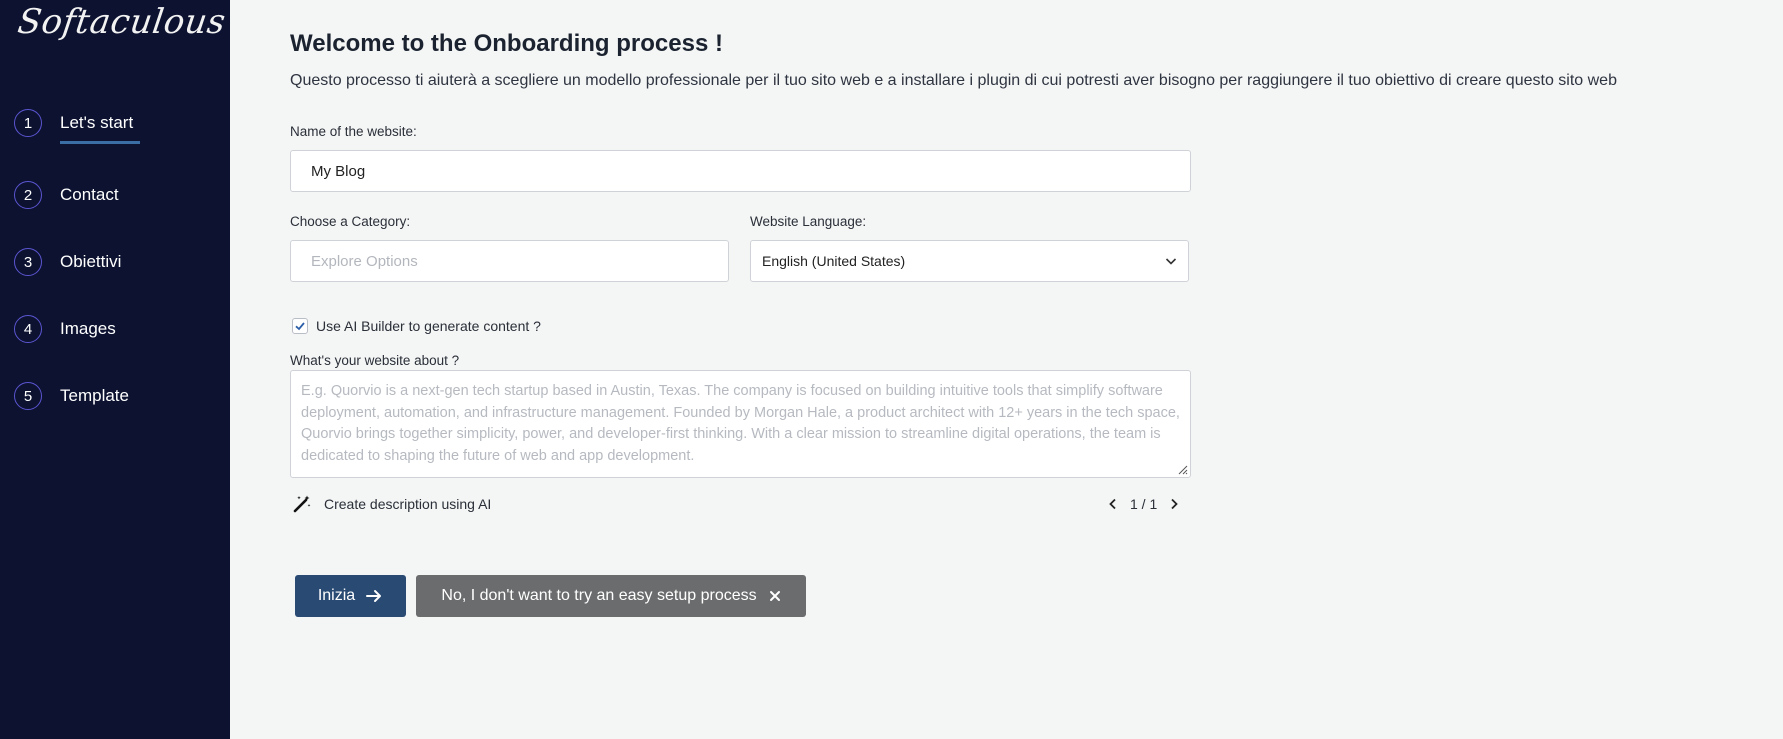 This screenshot has height=739, width=1783. I want to click on sidebar-step-images: 4 Images, so click(65, 329).